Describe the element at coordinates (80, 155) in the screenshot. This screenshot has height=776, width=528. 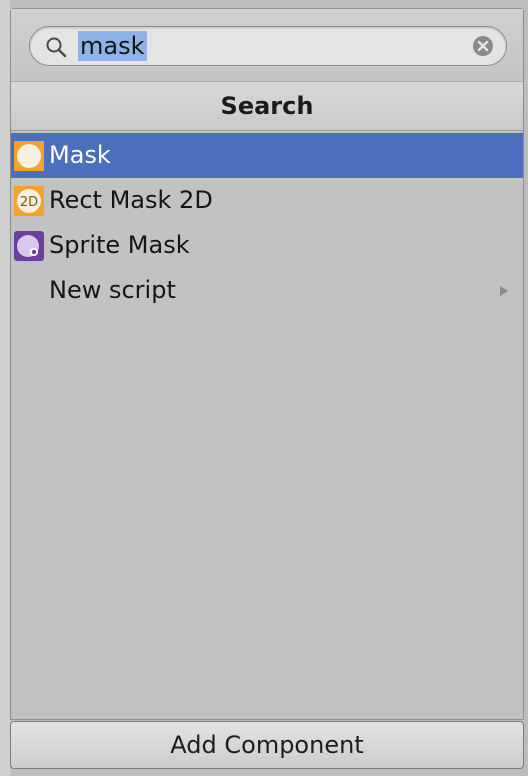
I see `list-item-label: Mask` at that location.